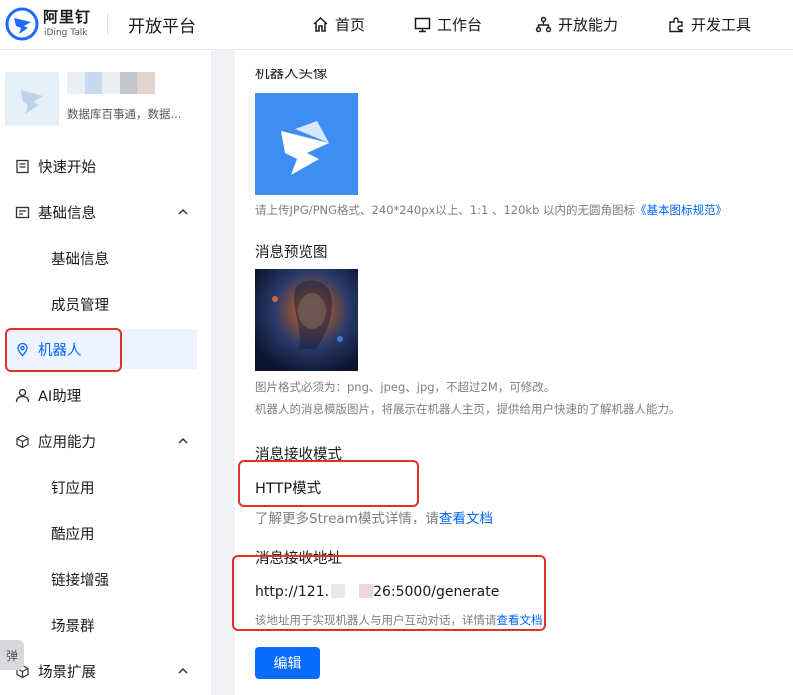  What do you see at coordinates (106, 441) in the screenshot?
I see `sidebar-item-app-capability-group: 应用能力` at bounding box center [106, 441].